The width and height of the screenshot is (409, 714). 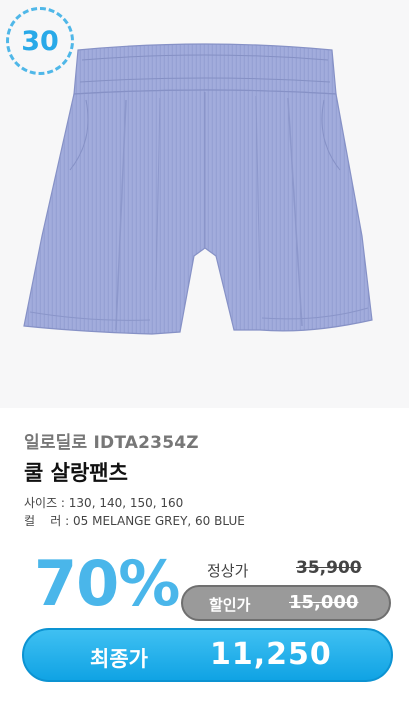 I want to click on rank-badge: 30, so click(x=40, y=41).